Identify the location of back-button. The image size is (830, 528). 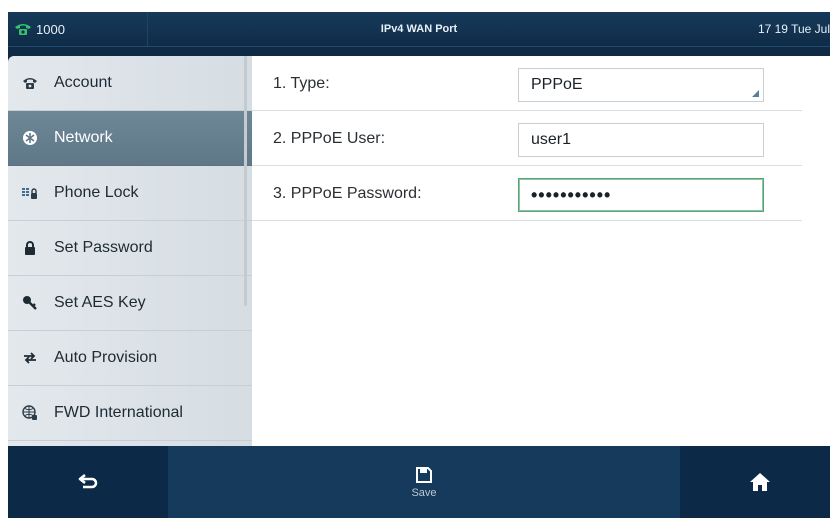
(88, 482).